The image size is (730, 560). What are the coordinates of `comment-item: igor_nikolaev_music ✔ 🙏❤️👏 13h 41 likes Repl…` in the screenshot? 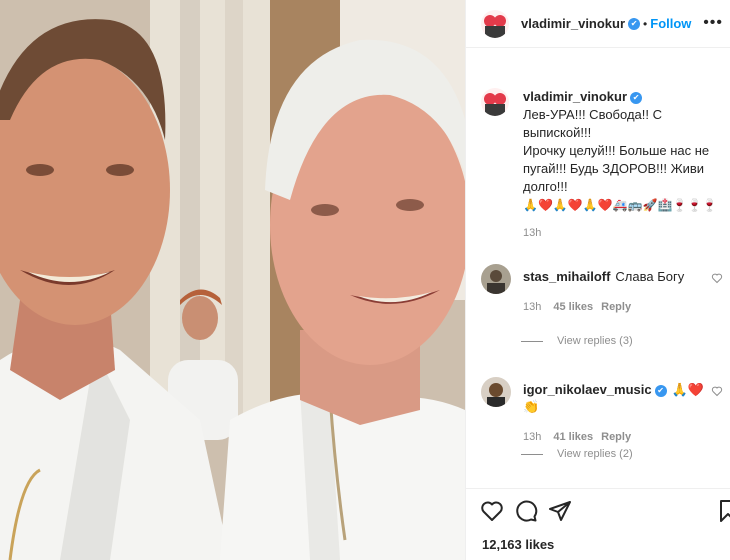 It's located at (605, 411).